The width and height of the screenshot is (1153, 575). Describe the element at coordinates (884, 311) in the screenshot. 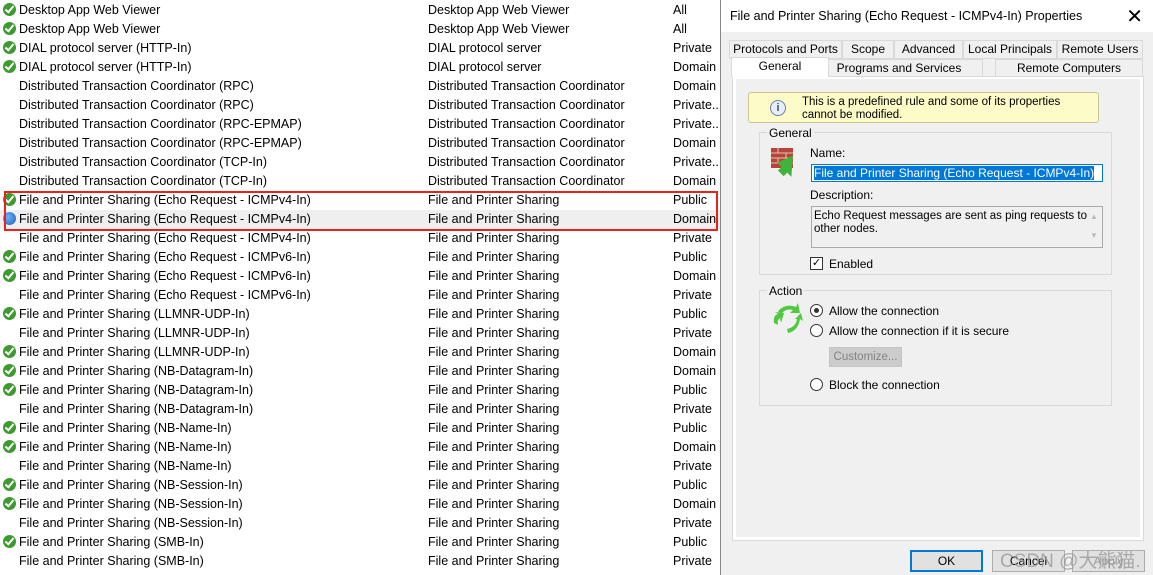

I see `allow-label: Allow the connection` at that location.